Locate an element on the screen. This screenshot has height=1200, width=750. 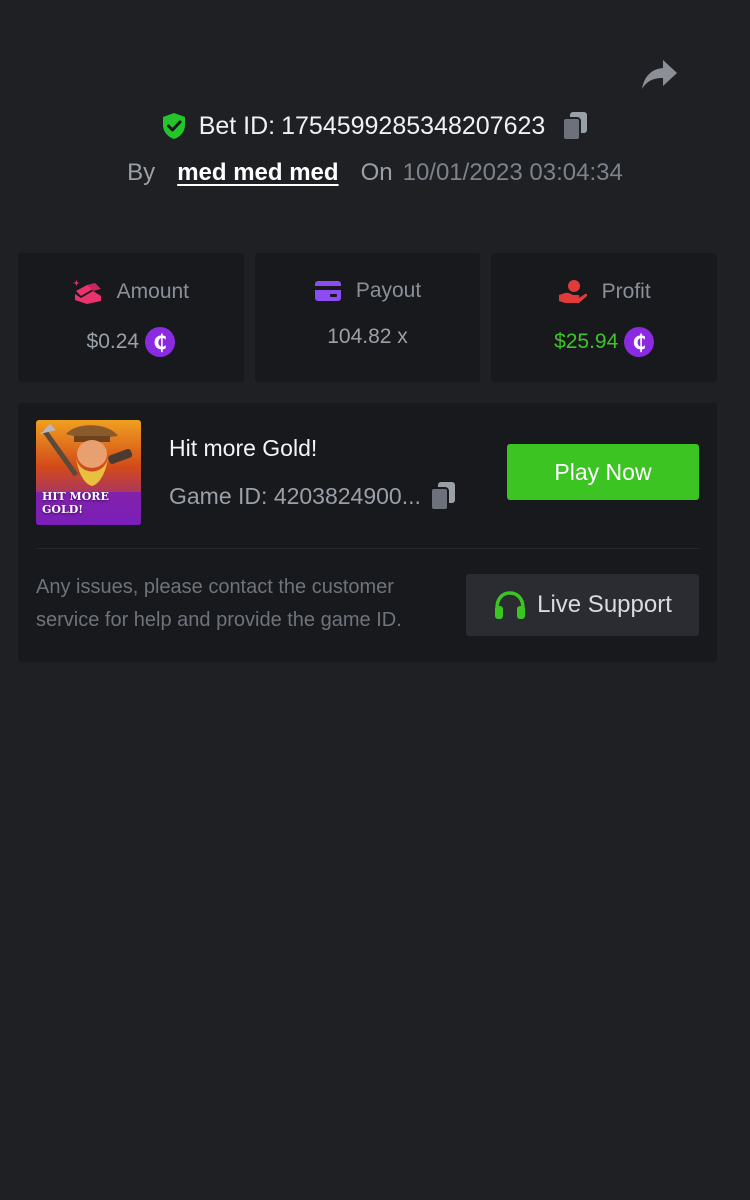
live-support-button: Live Support is located at coordinates (582, 605).